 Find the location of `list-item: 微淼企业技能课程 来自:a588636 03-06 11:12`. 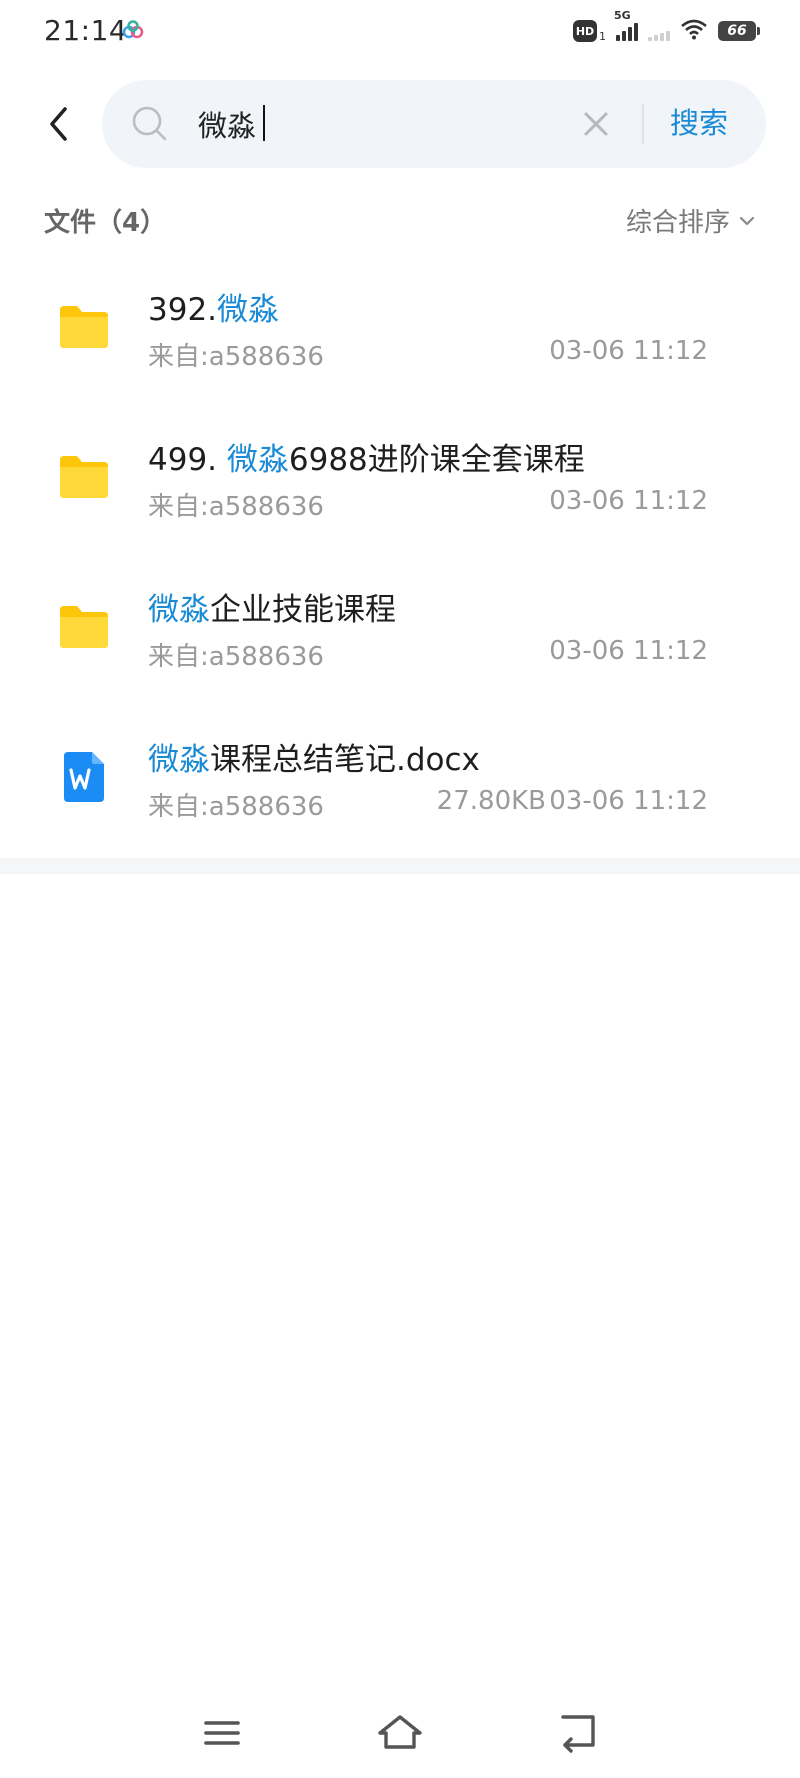

list-item: 微淼企业技能课程 来自:a588636 03-06 11:12 is located at coordinates (400, 629).